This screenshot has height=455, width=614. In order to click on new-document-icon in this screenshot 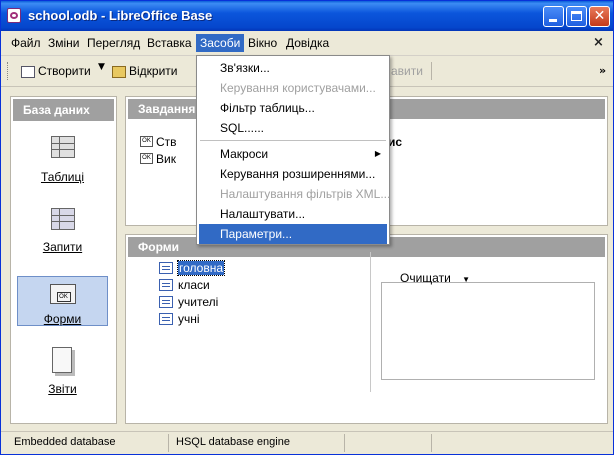, I will do `click(28, 71)`.